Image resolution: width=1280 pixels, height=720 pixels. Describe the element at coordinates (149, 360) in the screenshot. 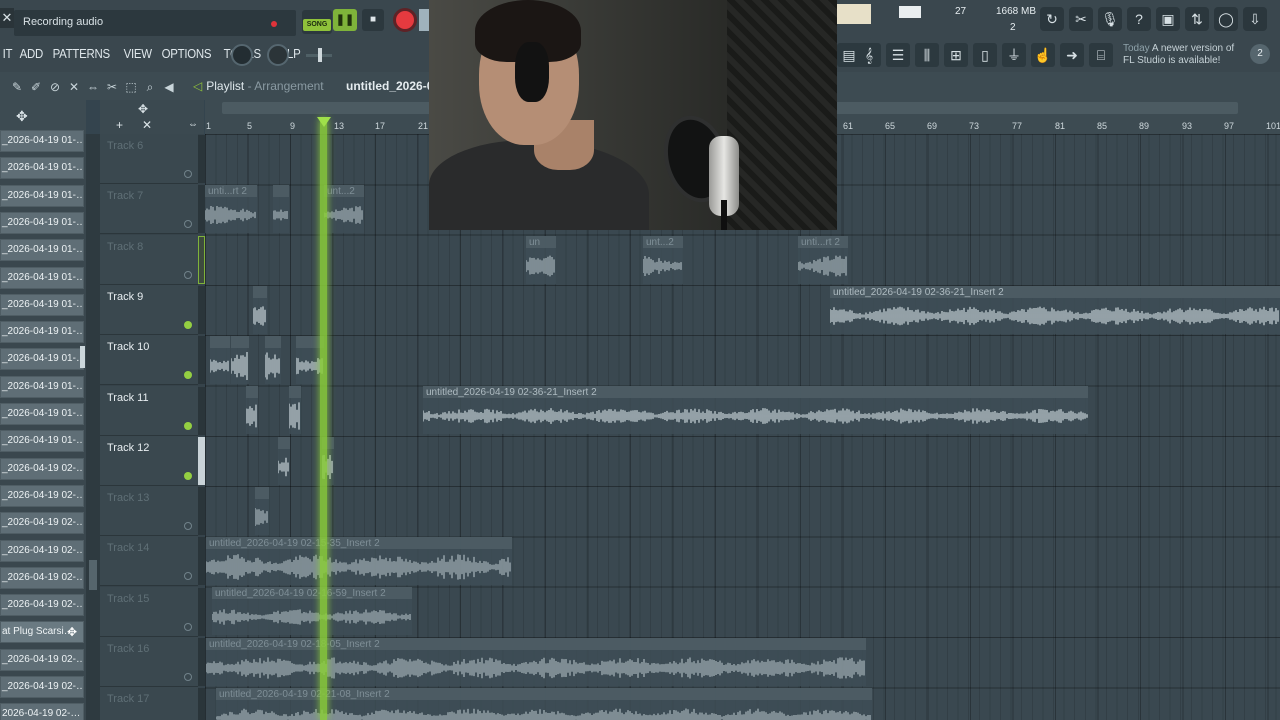

I see `track-header: Track 10` at that location.